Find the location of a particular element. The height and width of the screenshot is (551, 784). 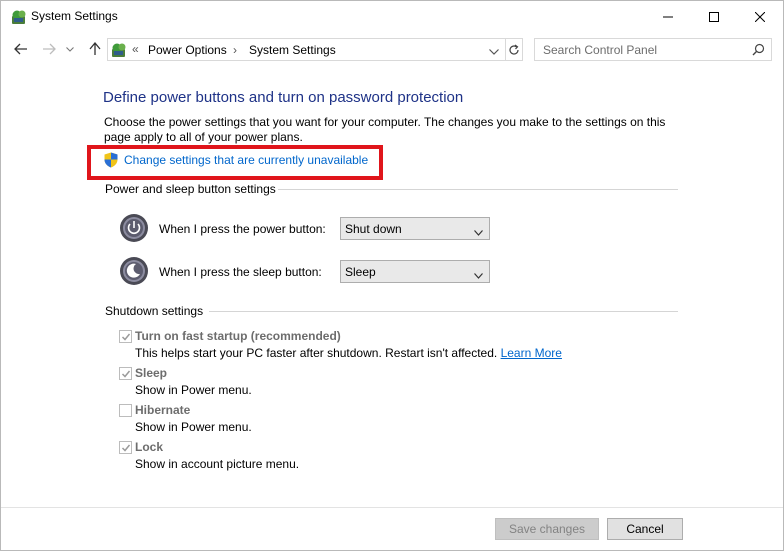

forward-button is located at coordinates (49, 49).